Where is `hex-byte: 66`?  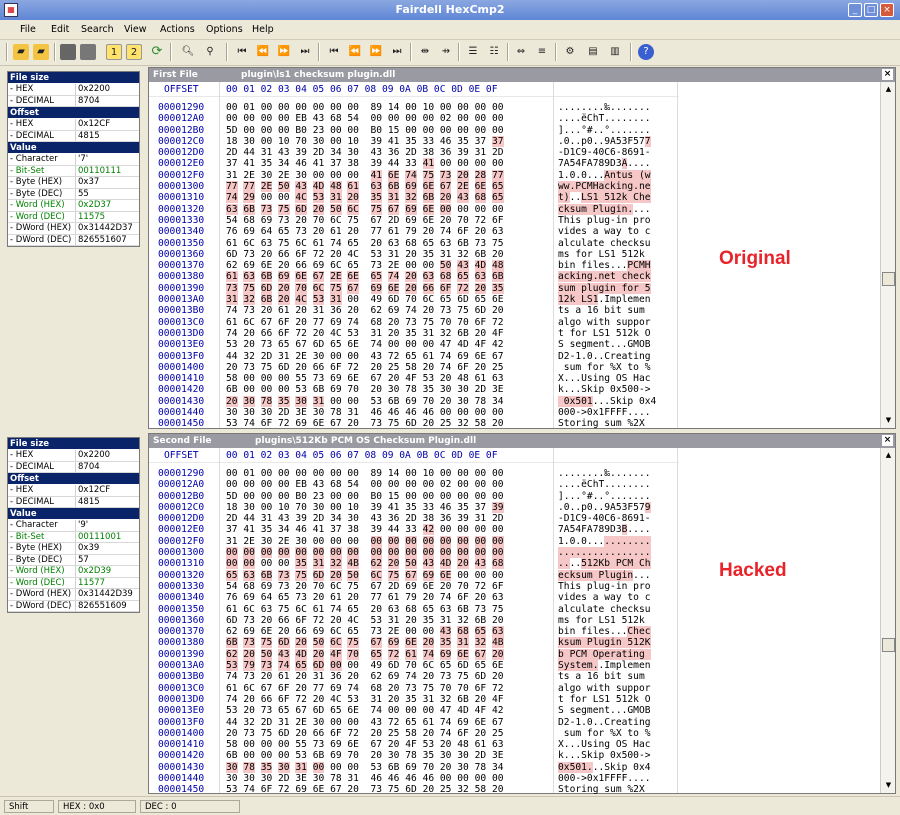 hex-byte: 66 is located at coordinates (301, 265).